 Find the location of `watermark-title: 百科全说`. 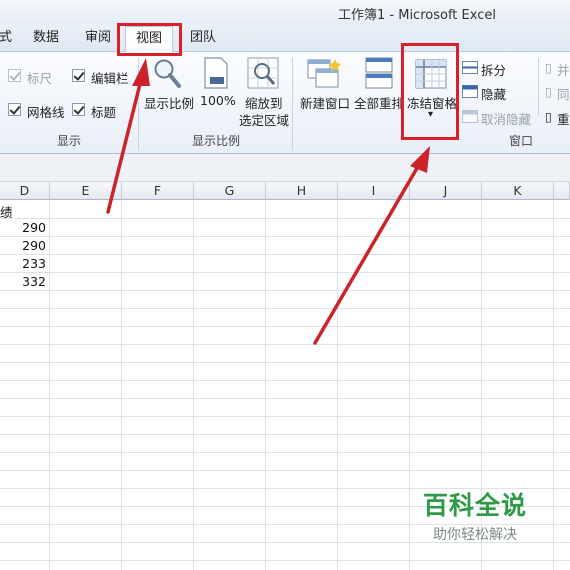

watermark-title: 百科全说 is located at coordinates (474, 505).